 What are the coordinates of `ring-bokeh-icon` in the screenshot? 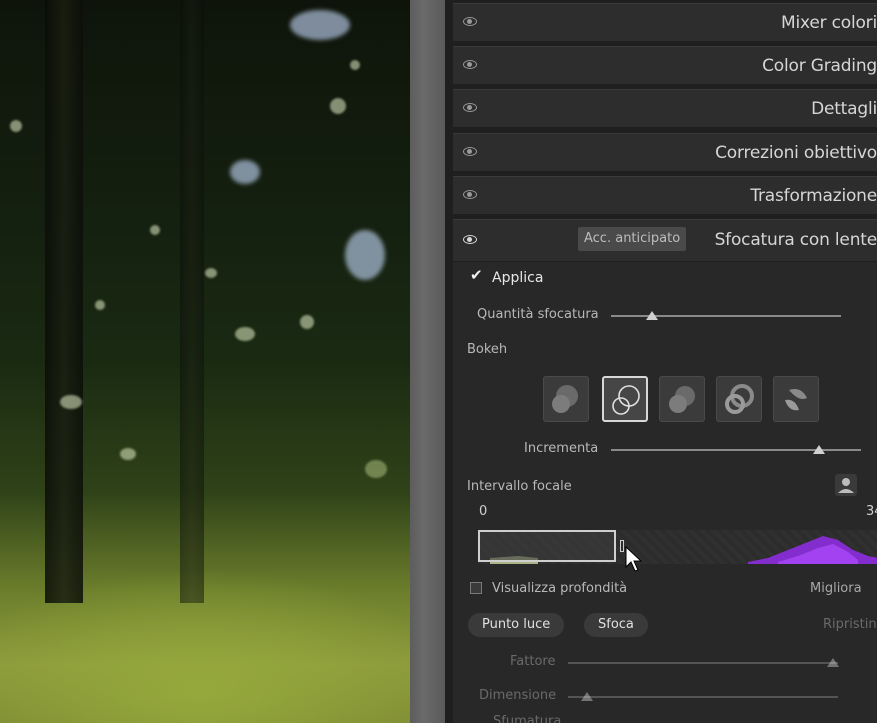 It's located at (626, 400).